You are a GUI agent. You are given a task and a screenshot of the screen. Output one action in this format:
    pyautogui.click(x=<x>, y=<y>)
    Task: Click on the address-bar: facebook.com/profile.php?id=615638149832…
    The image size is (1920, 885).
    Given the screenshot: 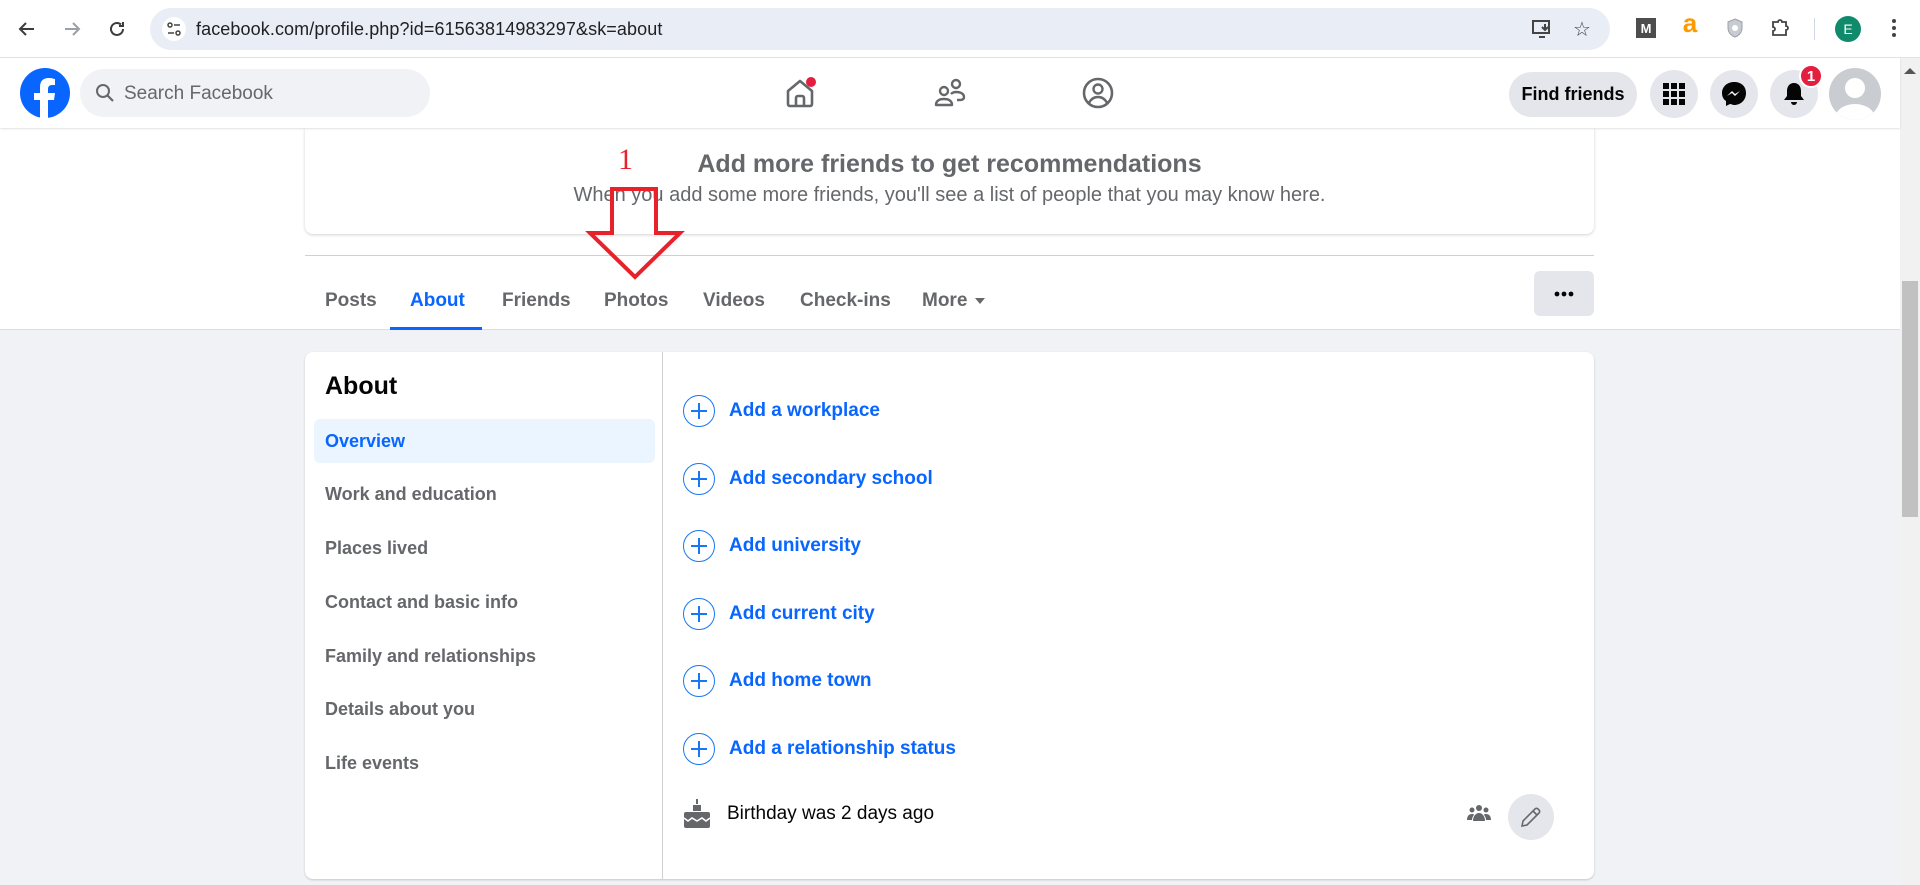 What is the action you would take?
    pyautogui.click(x=880, y=29)
    